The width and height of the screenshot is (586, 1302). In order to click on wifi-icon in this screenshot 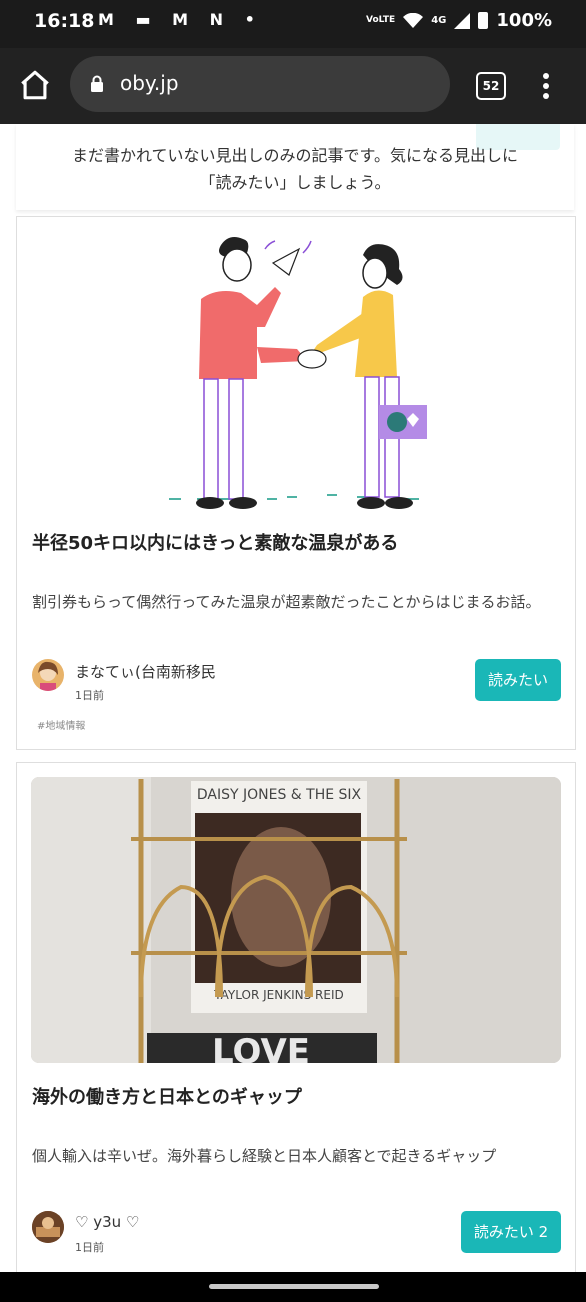, I will do `click(413, 20)`.